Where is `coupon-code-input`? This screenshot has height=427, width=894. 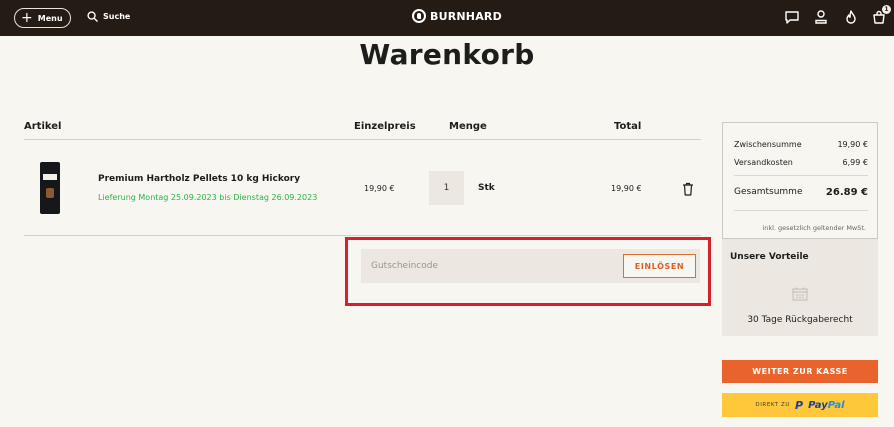 coupon-code-input is located at coordinates (486, 266).